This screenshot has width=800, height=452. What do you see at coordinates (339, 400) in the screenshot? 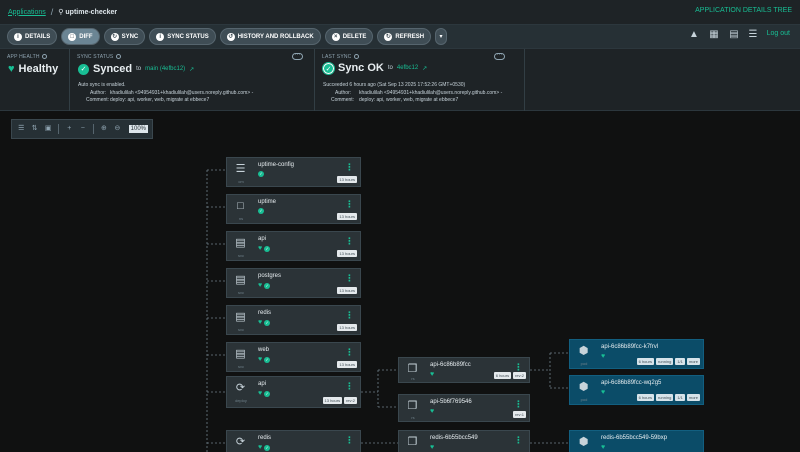
I see `node-tags: 13 hours rev:2` at bounding box center [339, 400].